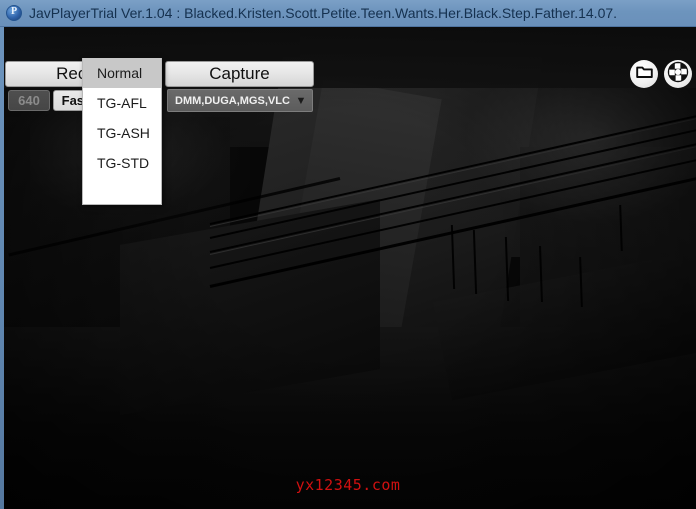 This screenshot has width=696, height=509. I want to click on menu-item-normal: Normal, so click(122, 73).